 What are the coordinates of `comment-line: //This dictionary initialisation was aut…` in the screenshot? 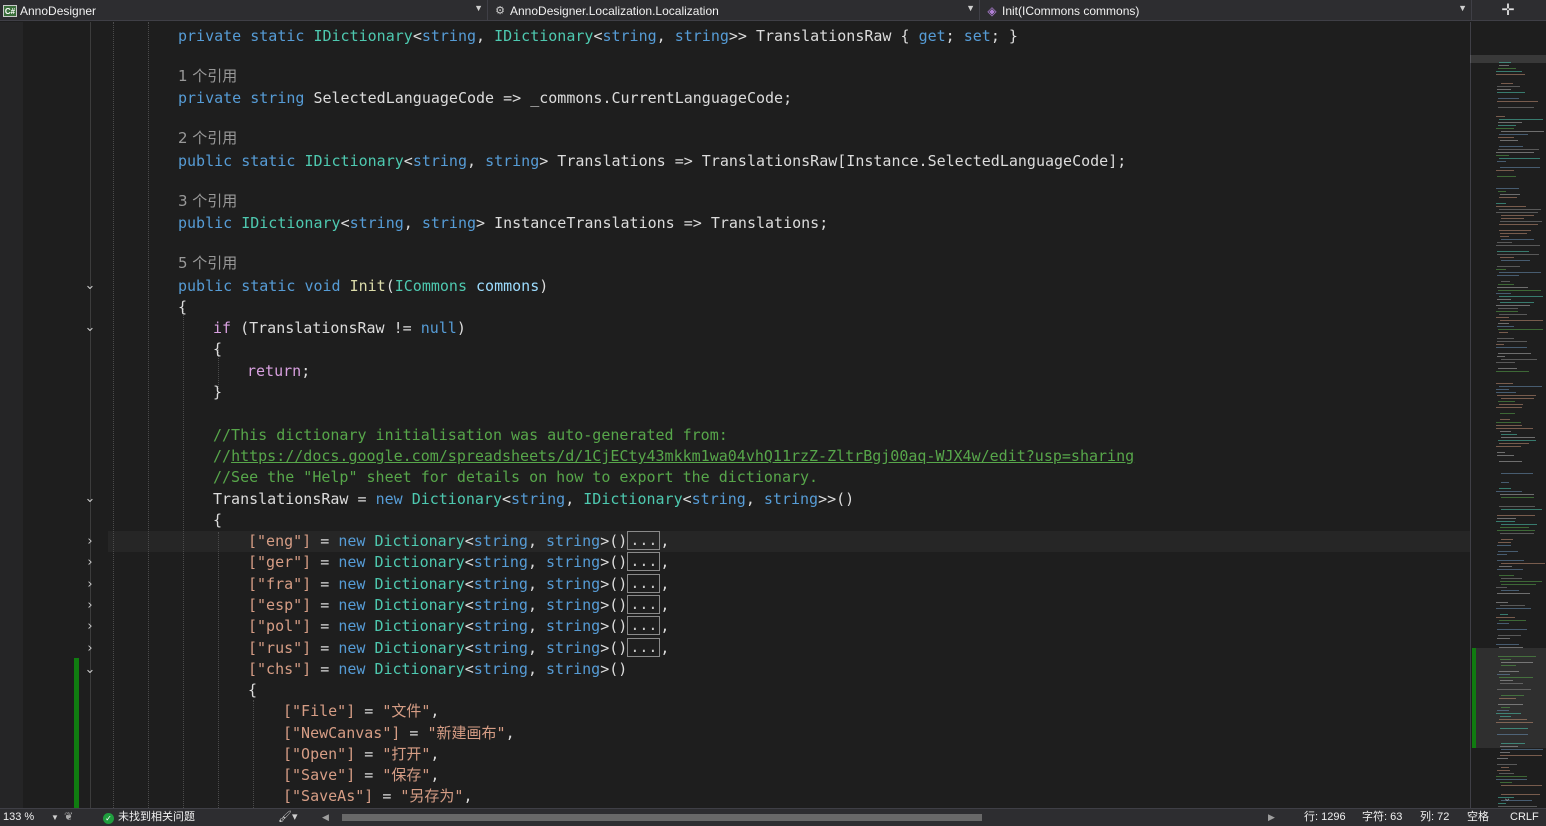 It's located at (470, 435).